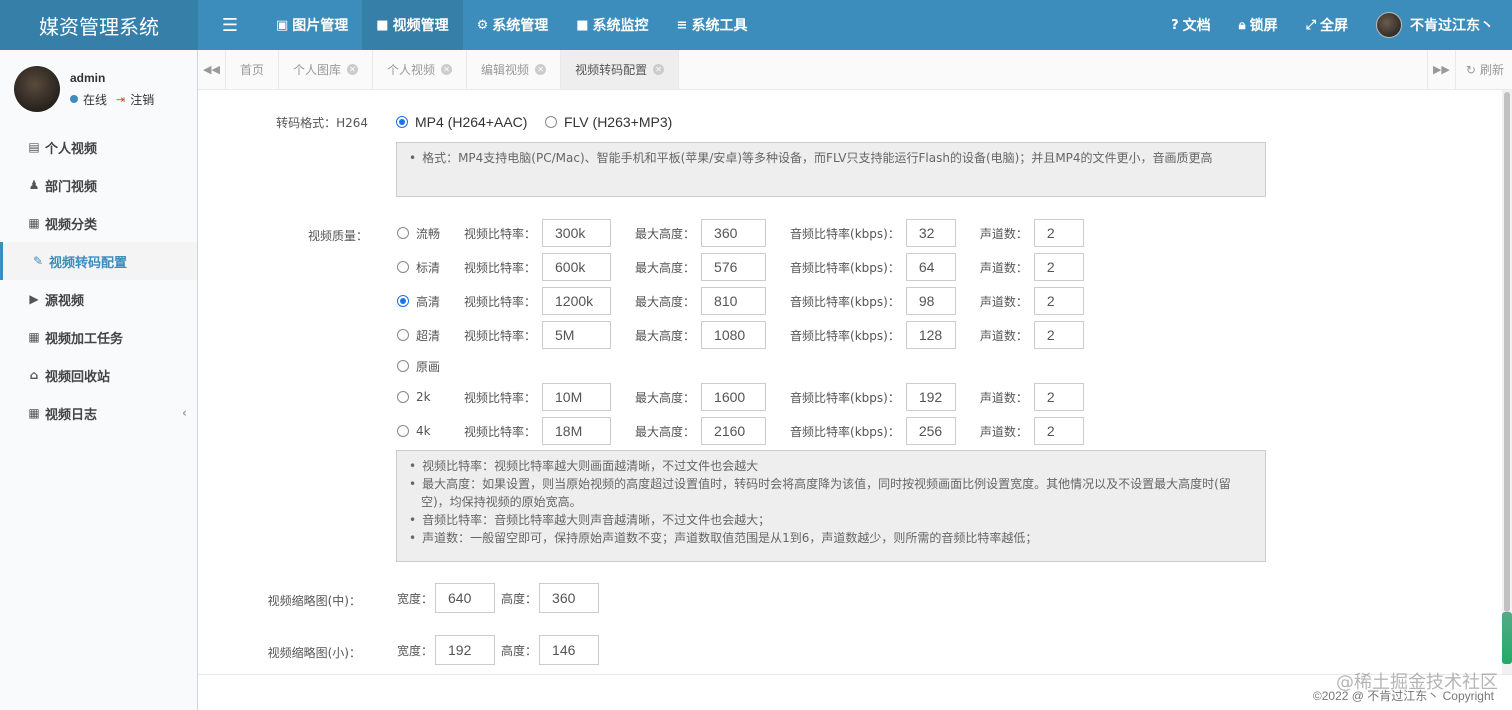  I want to click on thumb-mid-row: 宽度： 高度：, so click(498, 598).